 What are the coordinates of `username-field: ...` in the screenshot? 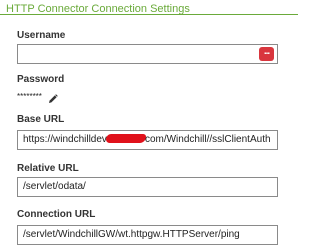 It's located at (147, 54).